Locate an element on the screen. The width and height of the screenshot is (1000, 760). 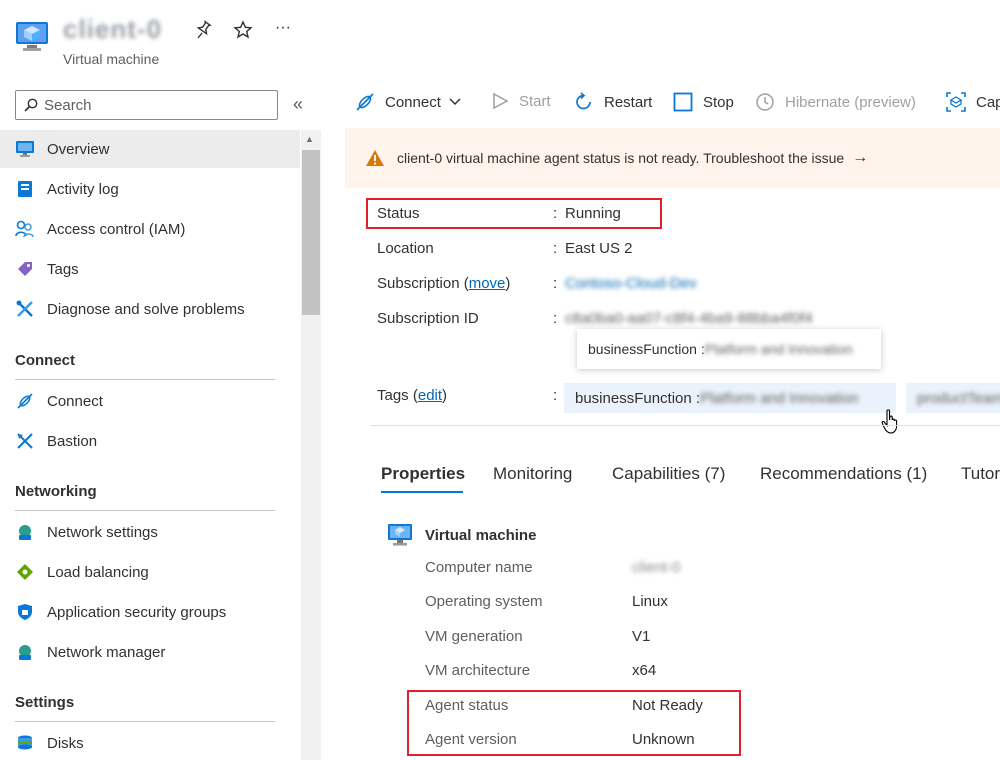
bastion-icon is located at coordinates (25, 441).